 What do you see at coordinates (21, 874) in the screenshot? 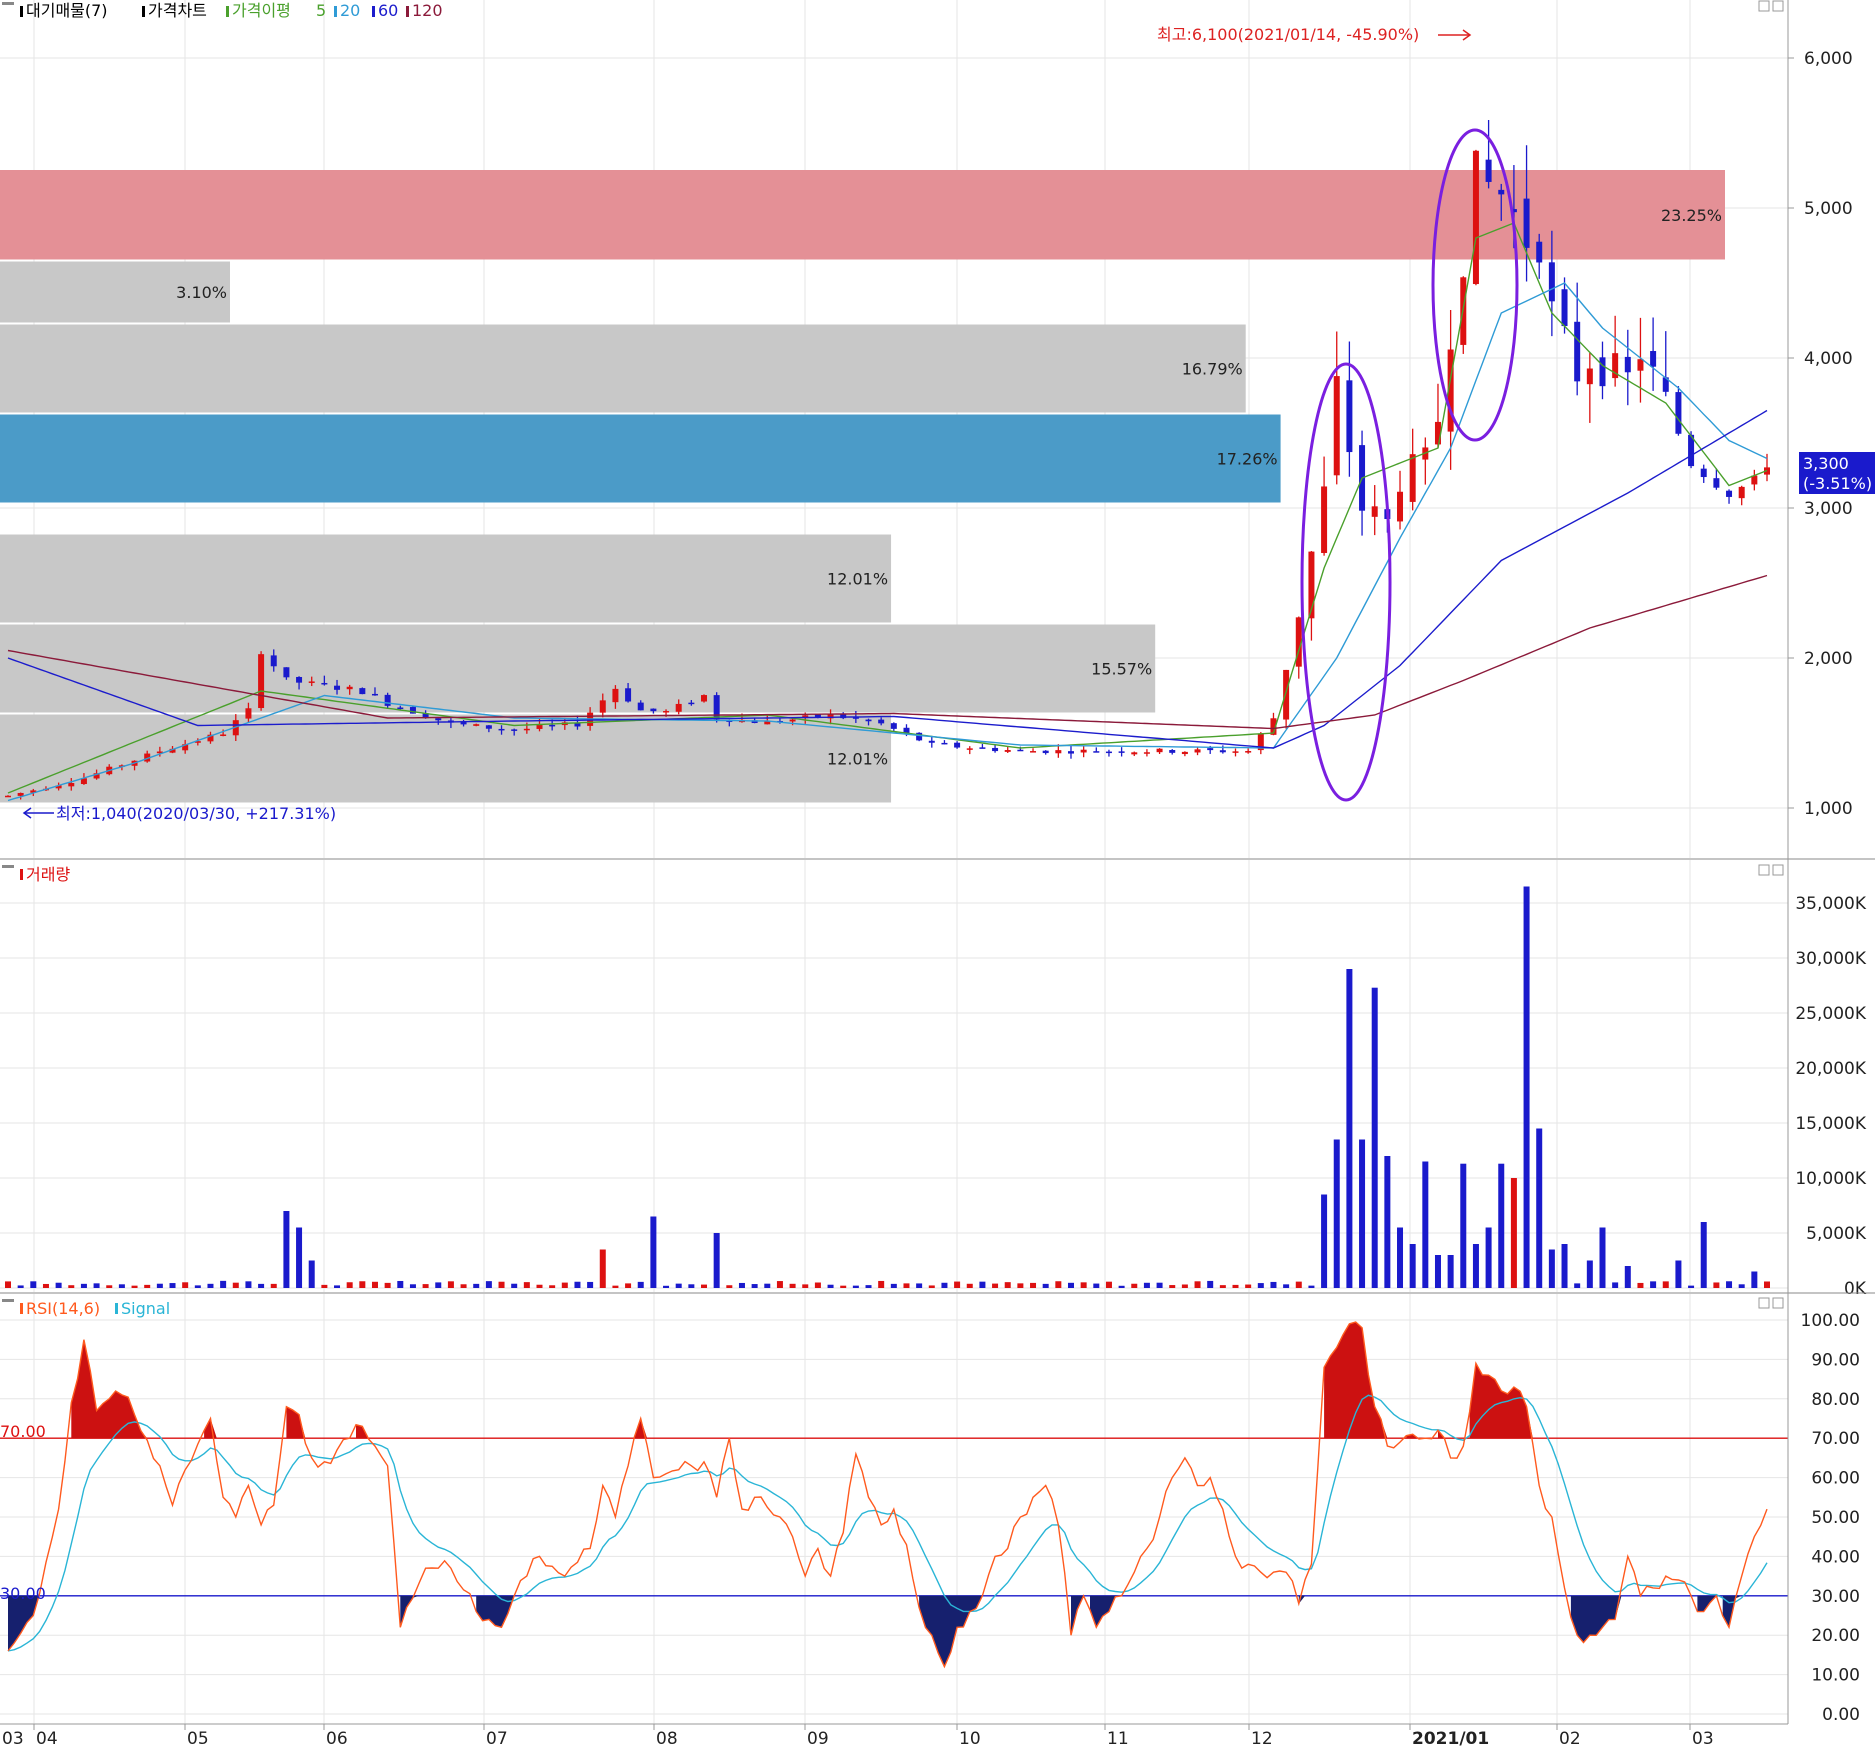
I see `legend-marker-volume` at bounding box center [21, 874].